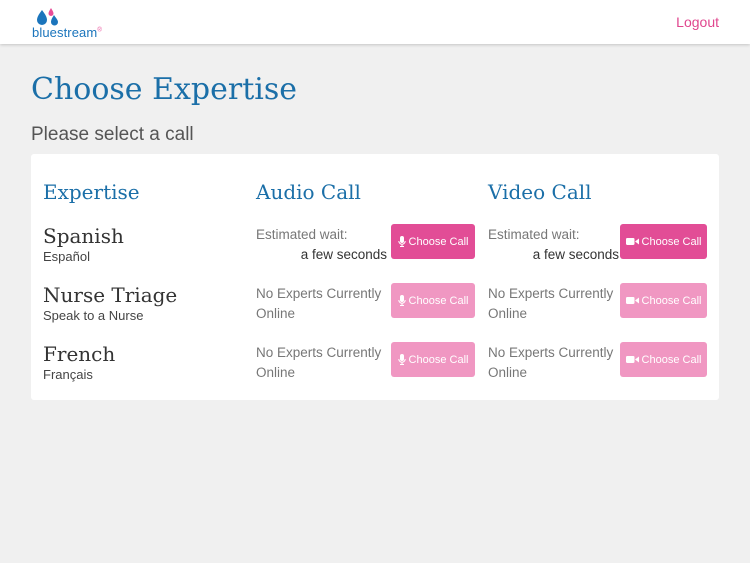 The height and width of the screenshot is (563, 750). What do you see at coordinates (112, 134) in the screenshot?
I see `page-subtitle: Please select a call` at bounding box center [112, 134].